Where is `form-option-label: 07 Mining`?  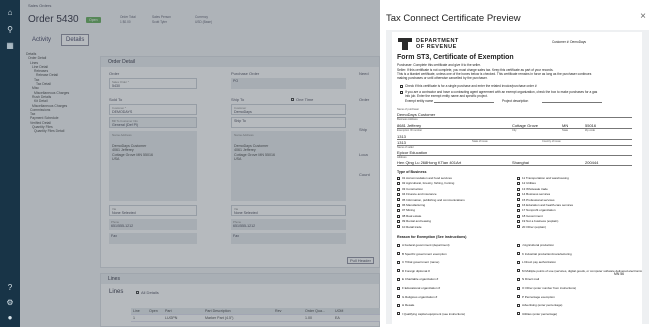
form-option-label: 07 Mining is located at coordinates (409, 210).